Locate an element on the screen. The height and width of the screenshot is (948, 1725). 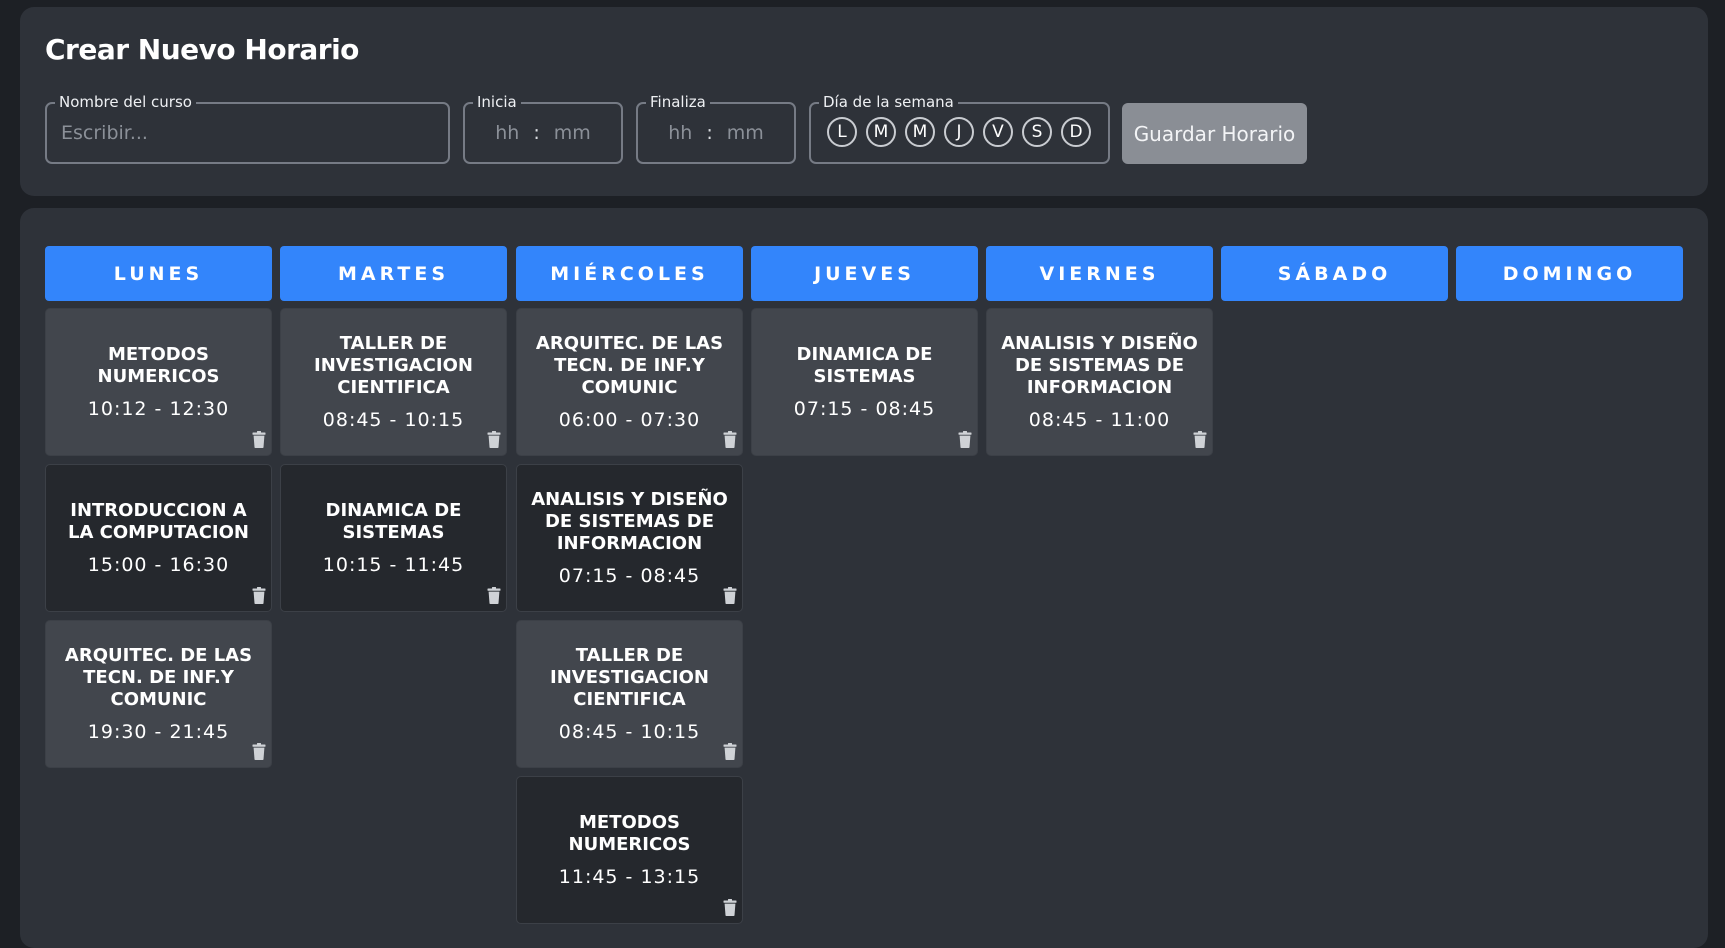
course-time: 10:12 - 12:30 is located at coordinates (158, 409).